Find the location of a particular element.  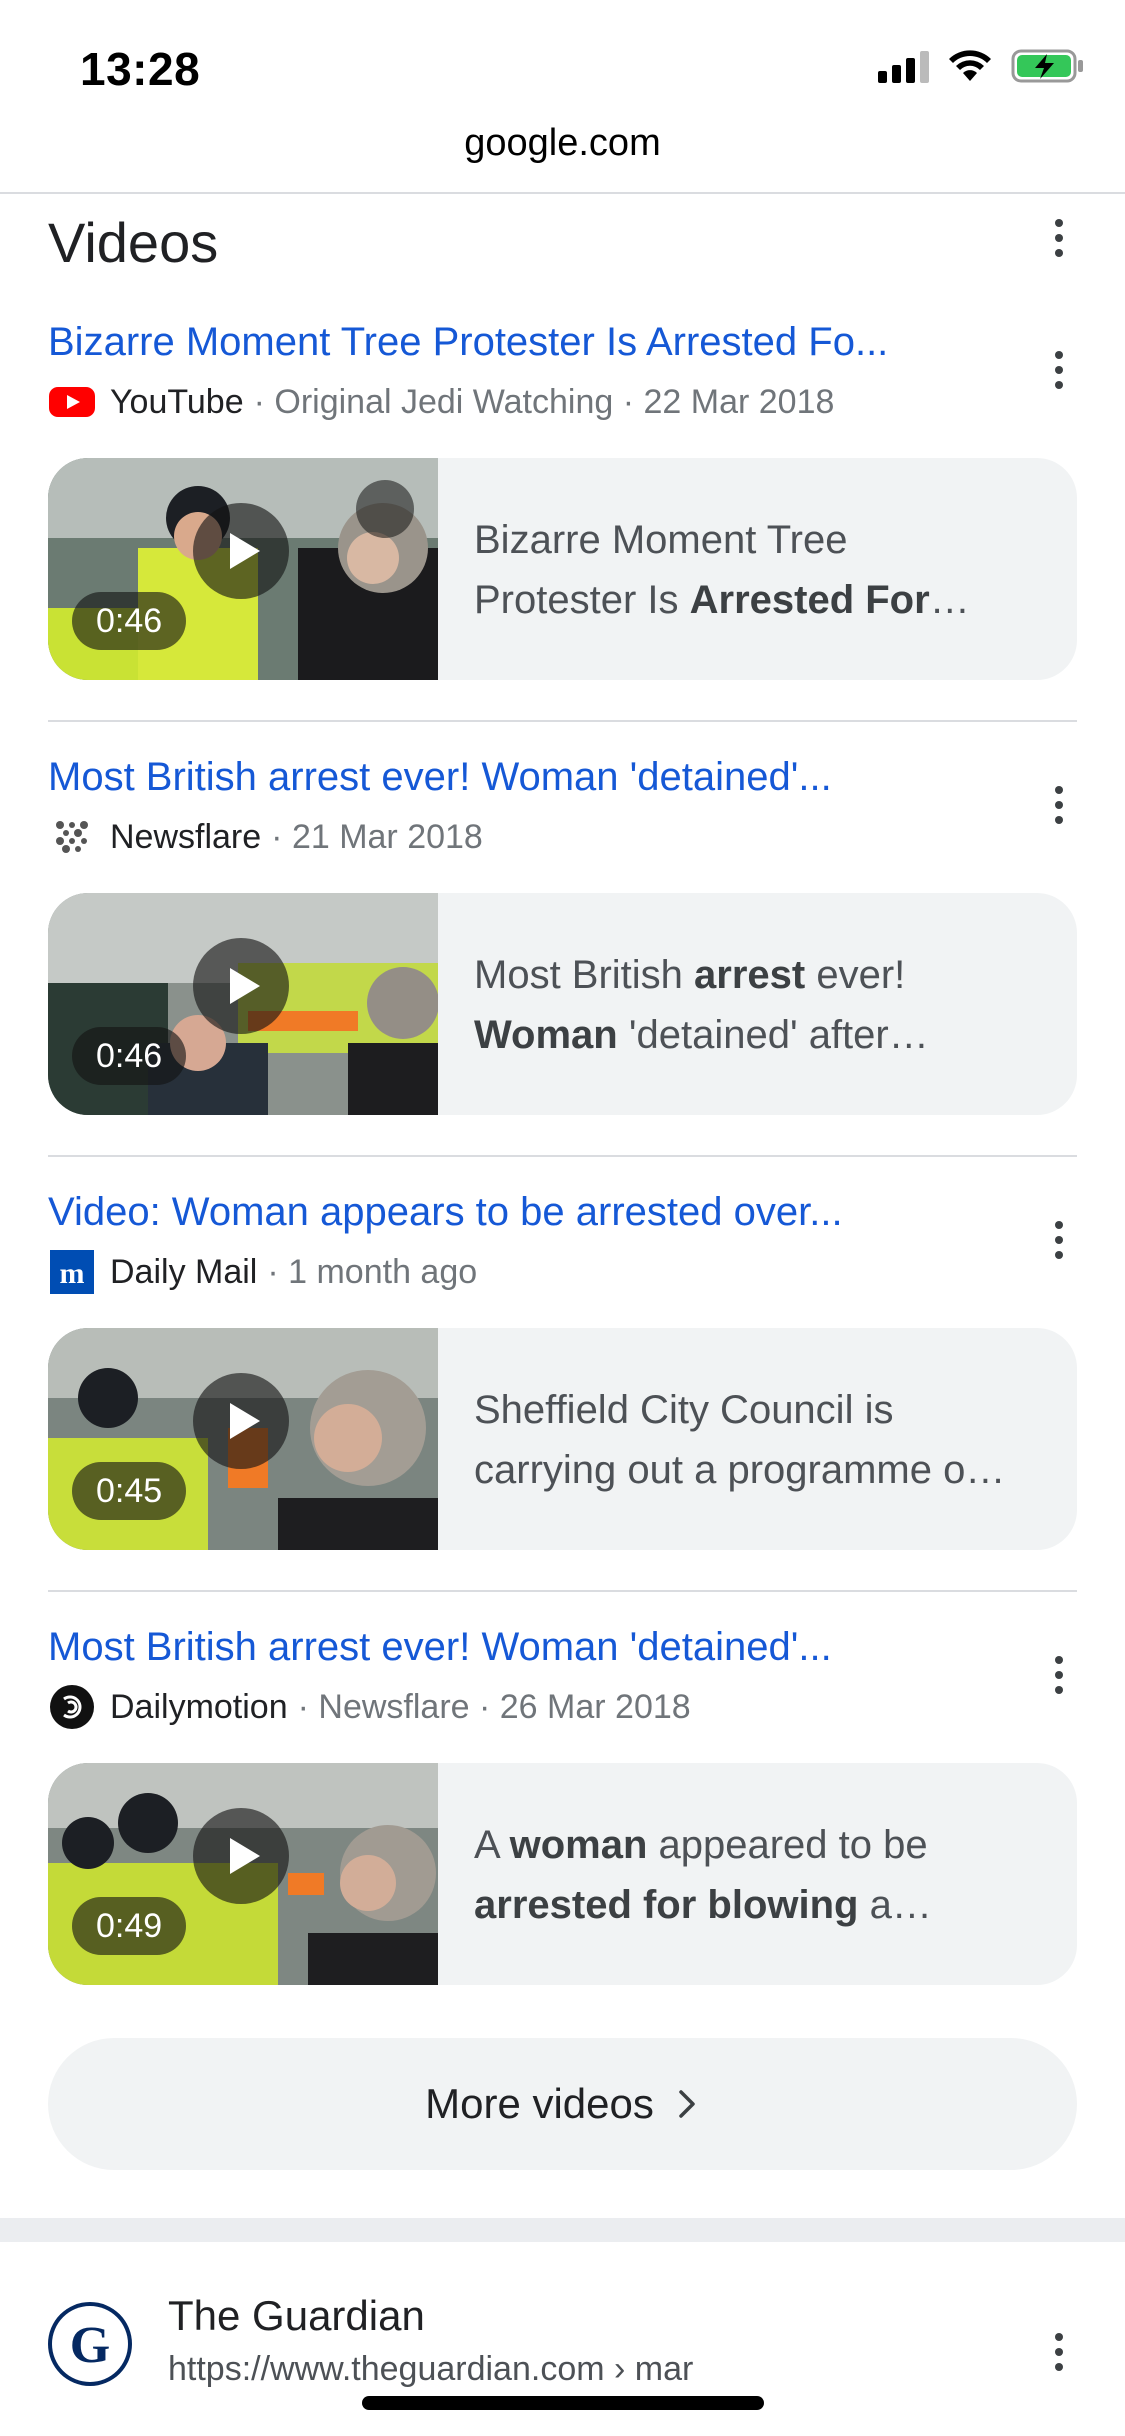

result-meta: m Daily Mail · 1 month ago is located at coordinates (562, 1272).